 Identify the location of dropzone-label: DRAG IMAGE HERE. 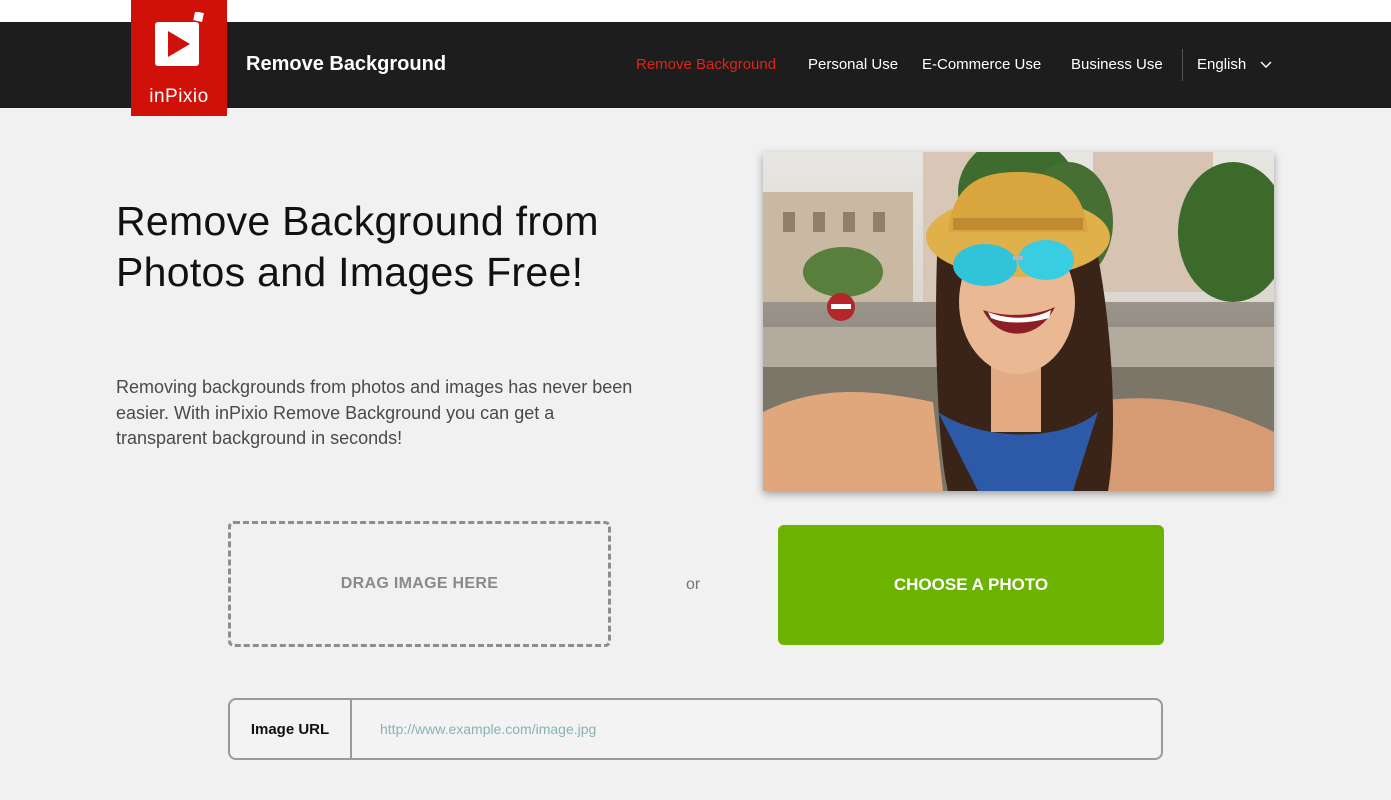
(419, 583).